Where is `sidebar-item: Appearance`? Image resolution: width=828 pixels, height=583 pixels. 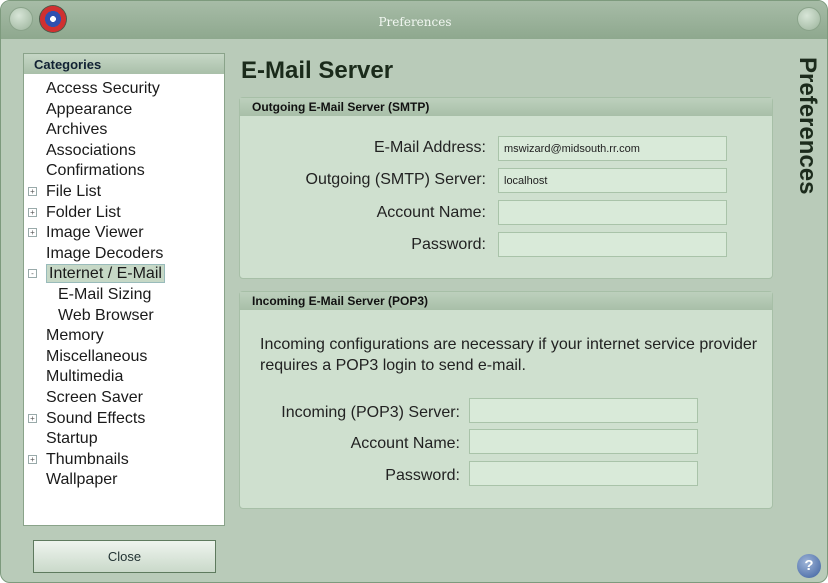 sidebar-item: Appearance is located at coordinates (124, 110).